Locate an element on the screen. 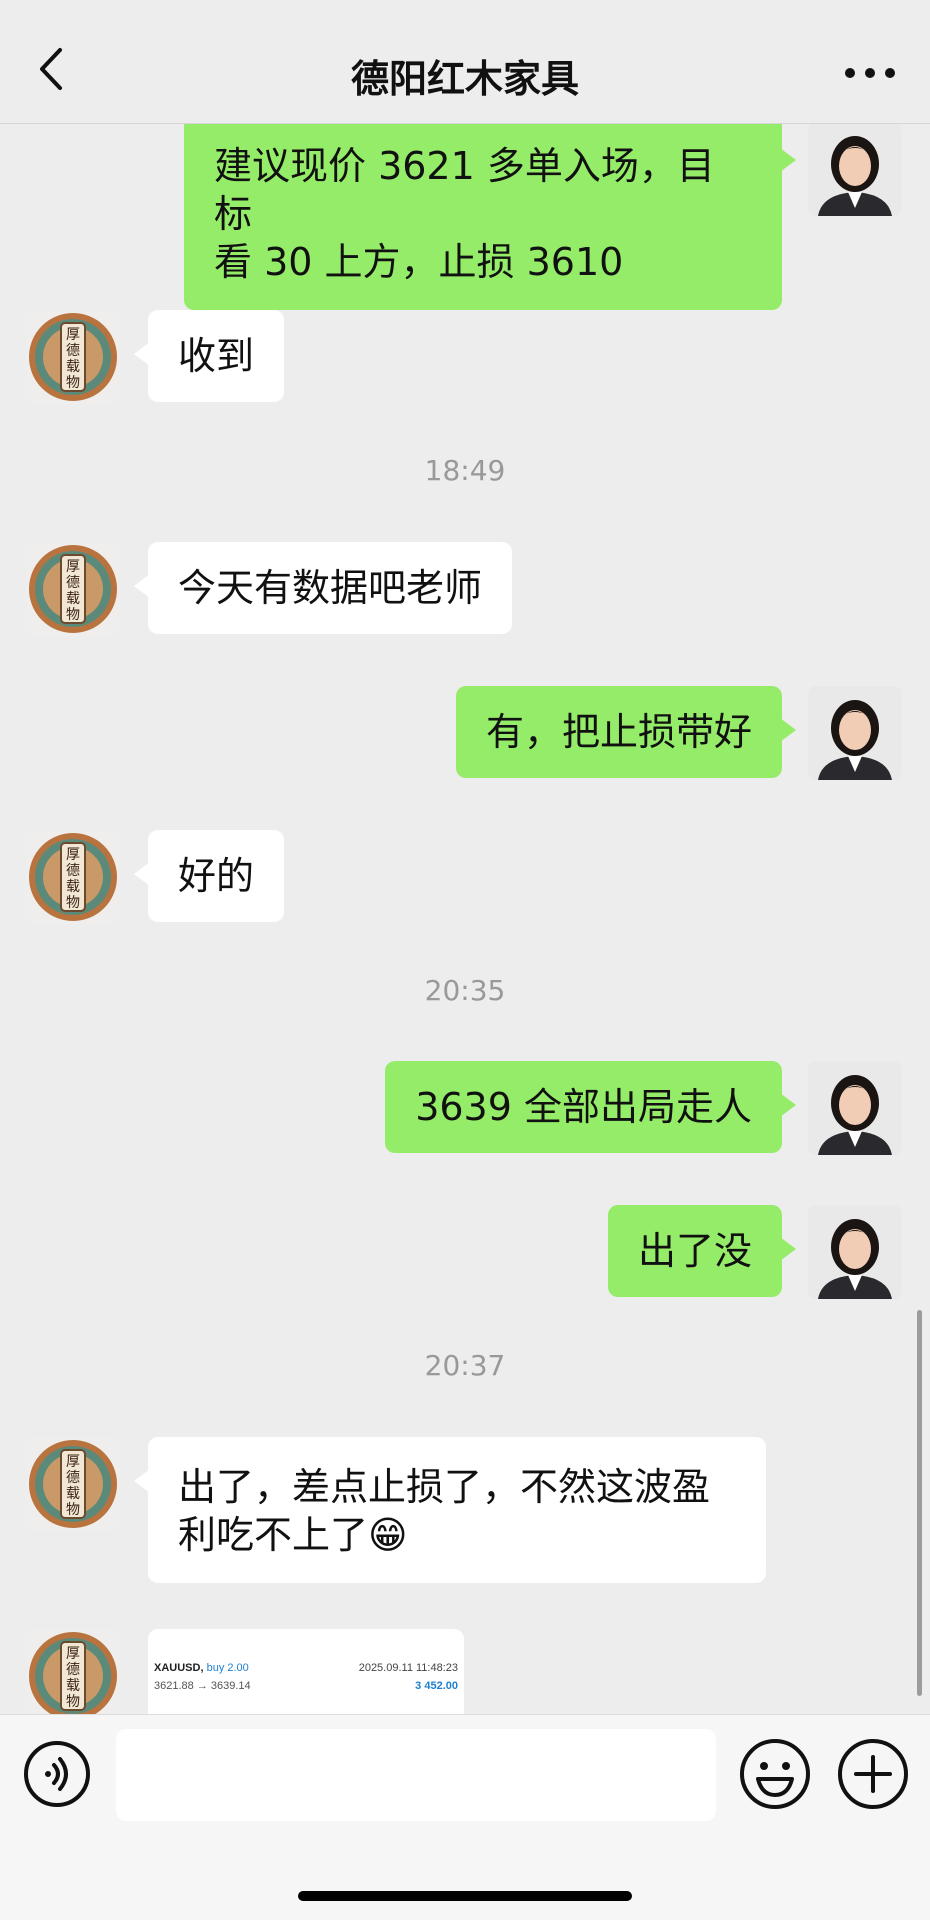  message-bubble-sent: 出了没 is located at coordinates (702, 1251).